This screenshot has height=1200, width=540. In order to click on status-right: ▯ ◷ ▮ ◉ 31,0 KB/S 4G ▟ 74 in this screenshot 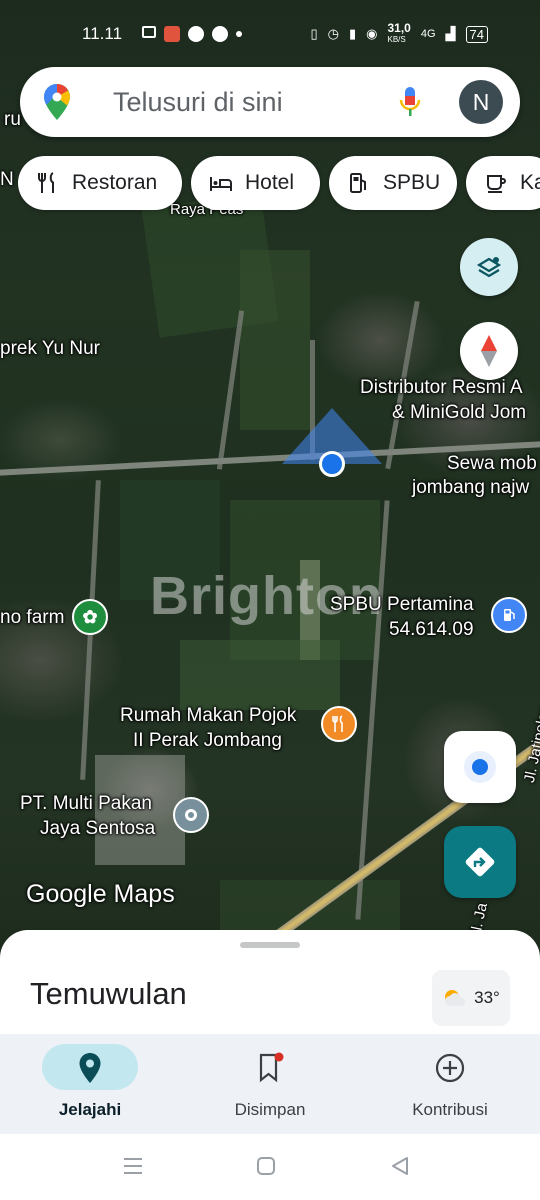, I will do `click(399, 33)`.